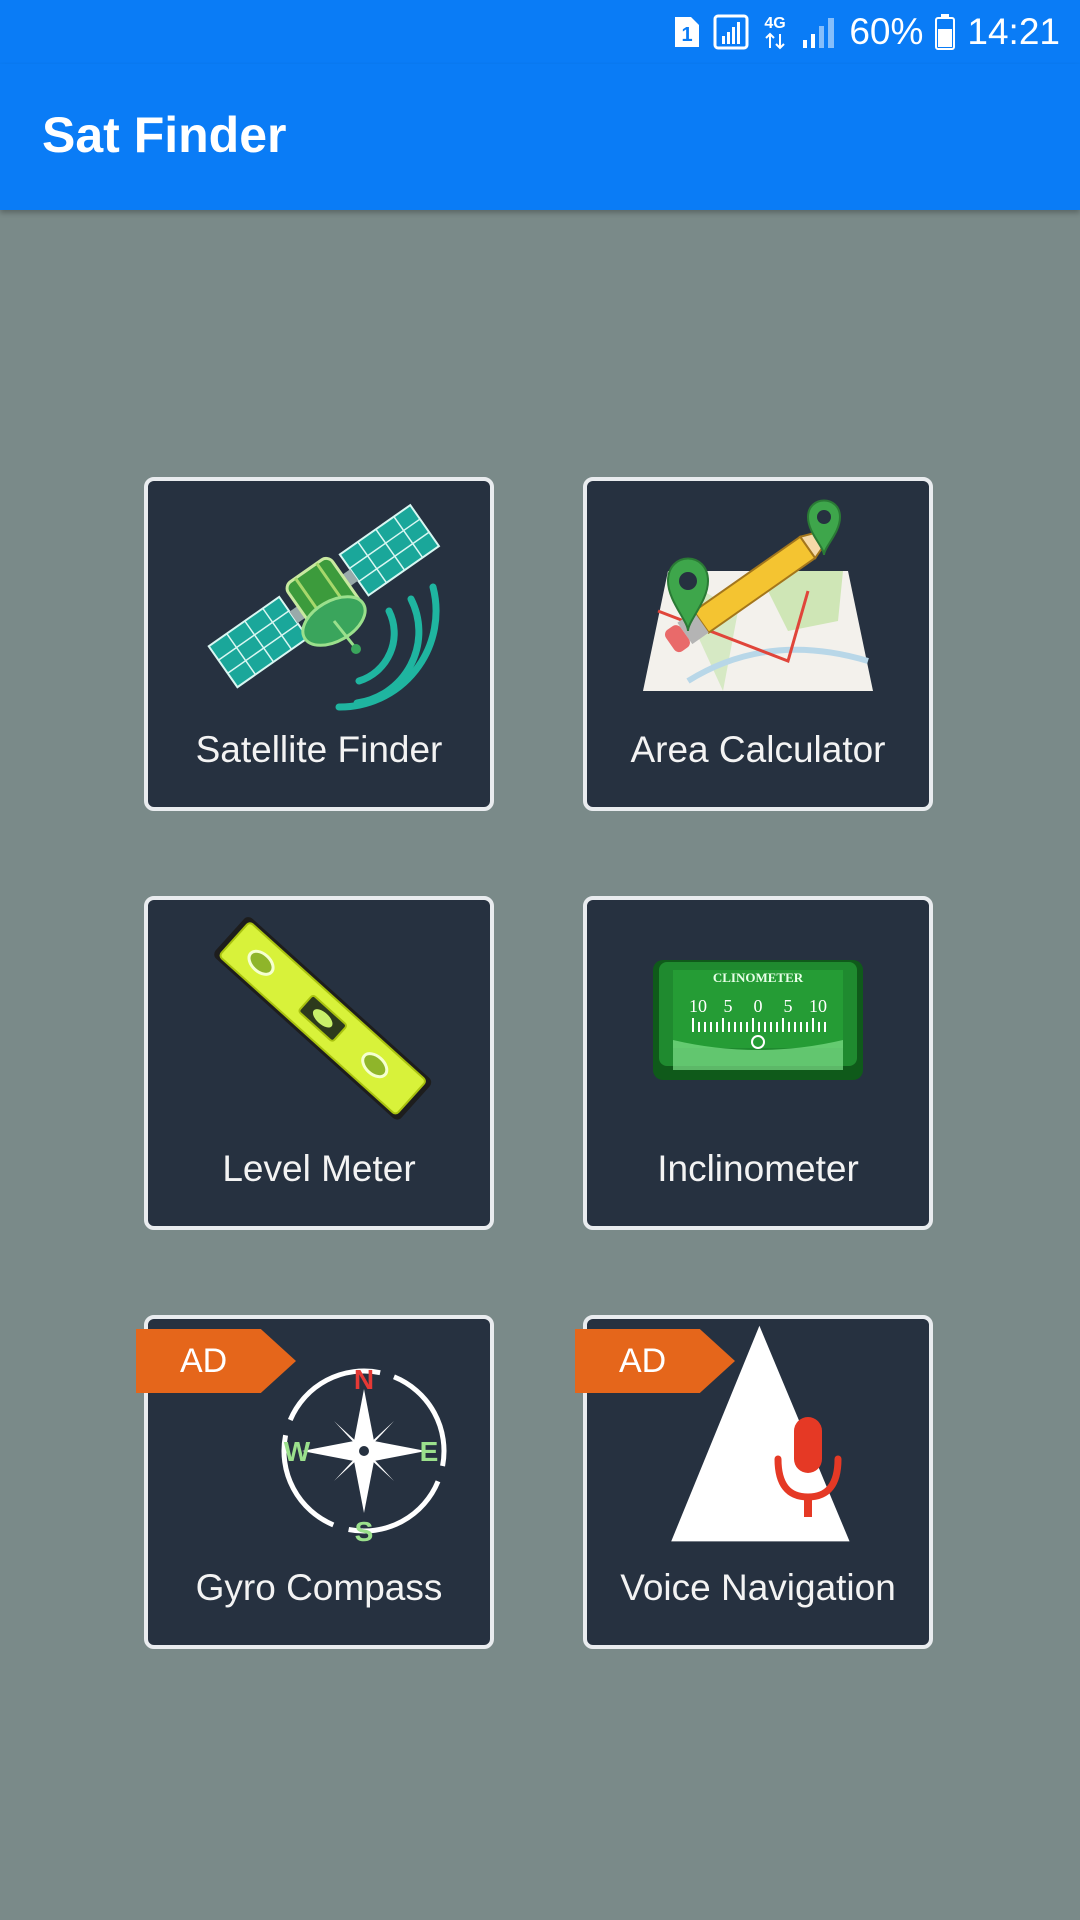 This screenshot has height=1920, width=1080. I want to click on spirit-level-icon, so click(319, 1015).